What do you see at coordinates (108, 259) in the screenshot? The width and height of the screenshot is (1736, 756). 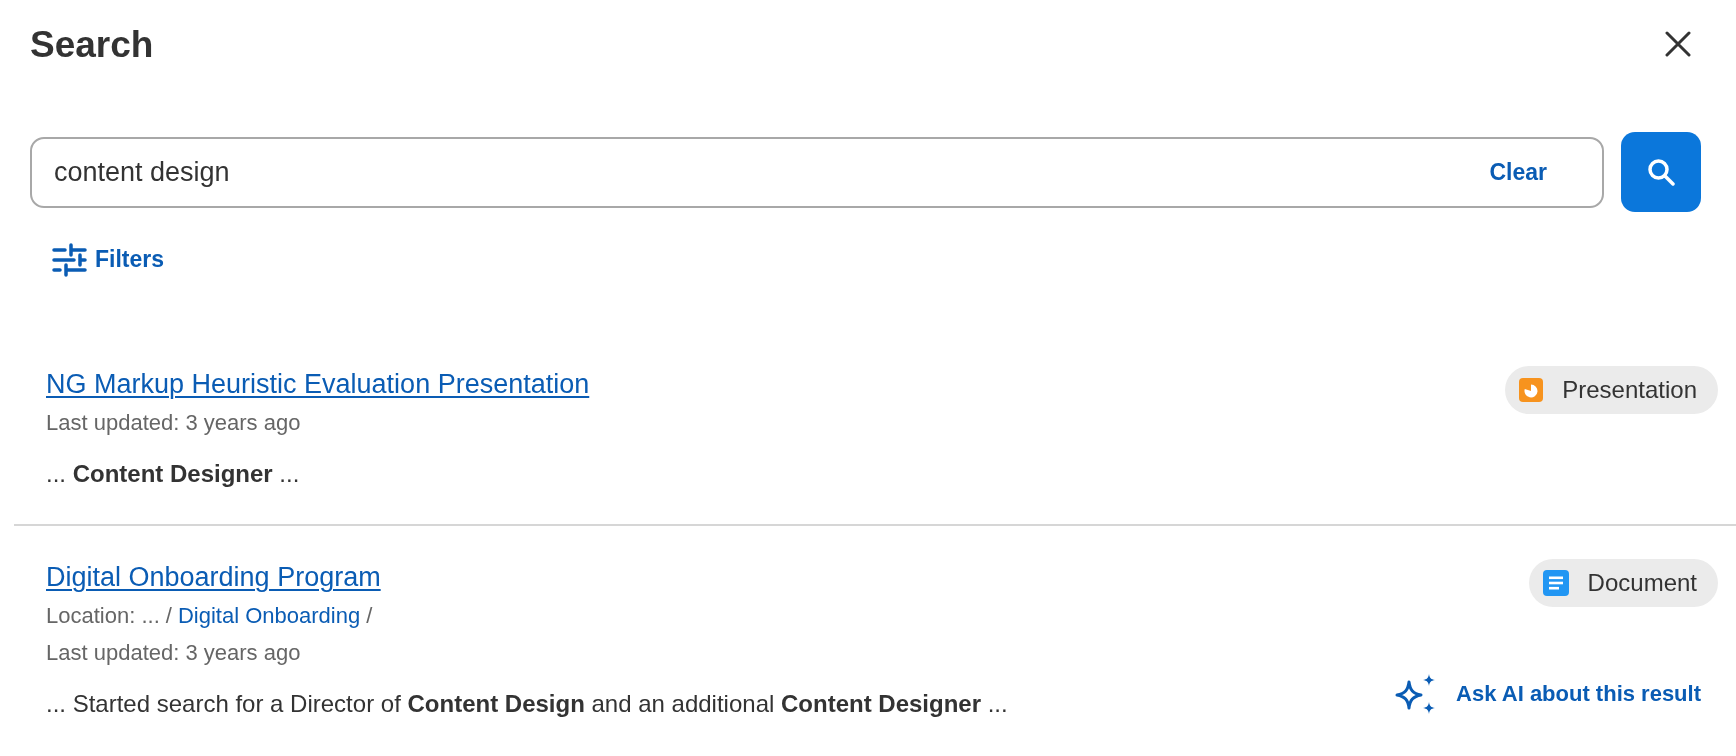 I see `filters-button: Filters` at bounding box center [108, 259].